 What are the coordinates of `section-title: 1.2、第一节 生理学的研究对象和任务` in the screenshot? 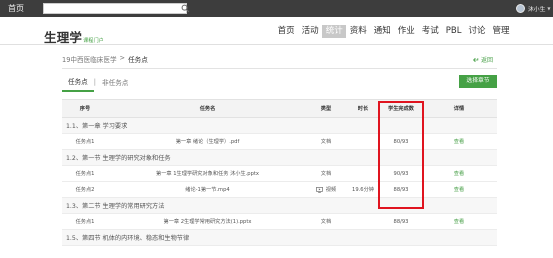 It's located at (118, 158).